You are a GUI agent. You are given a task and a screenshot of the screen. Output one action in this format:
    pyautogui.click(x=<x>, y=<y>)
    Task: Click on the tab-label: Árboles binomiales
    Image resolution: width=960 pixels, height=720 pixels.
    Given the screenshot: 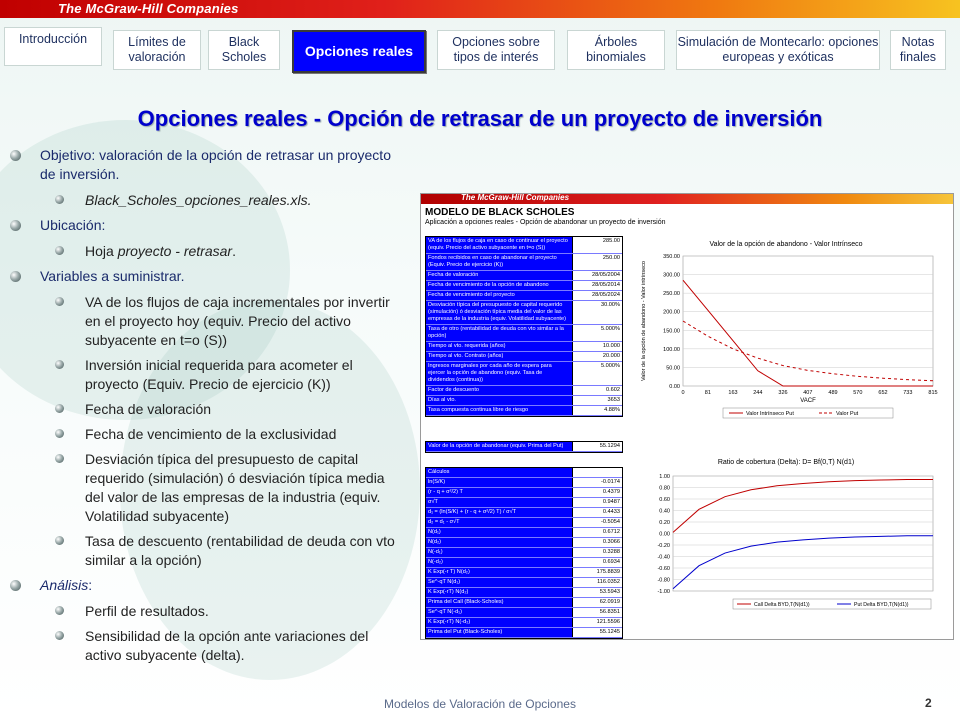 What is the action you would take?
    pyautogui.click(x=616, y=49)
    